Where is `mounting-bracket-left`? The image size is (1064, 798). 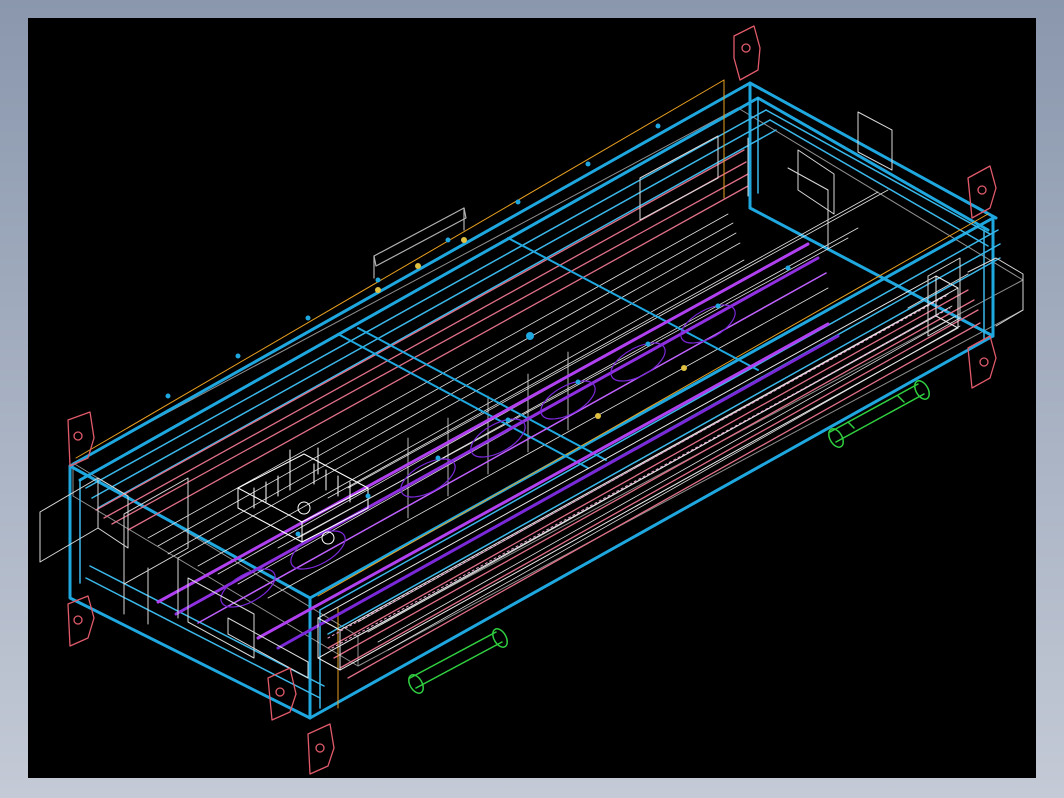
mounting-bracket-left is located at coordinates (81, 529).